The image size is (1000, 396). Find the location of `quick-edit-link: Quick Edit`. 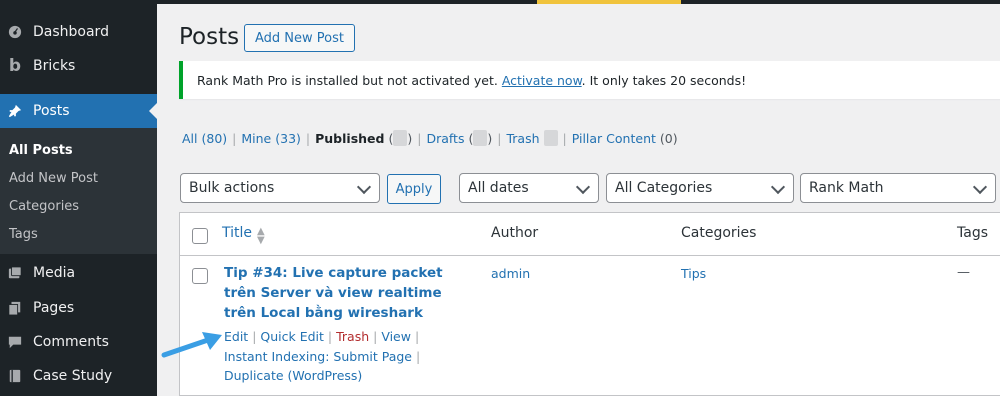

quick-edit-link: Quick Edit is located at coordinates (292, 336).